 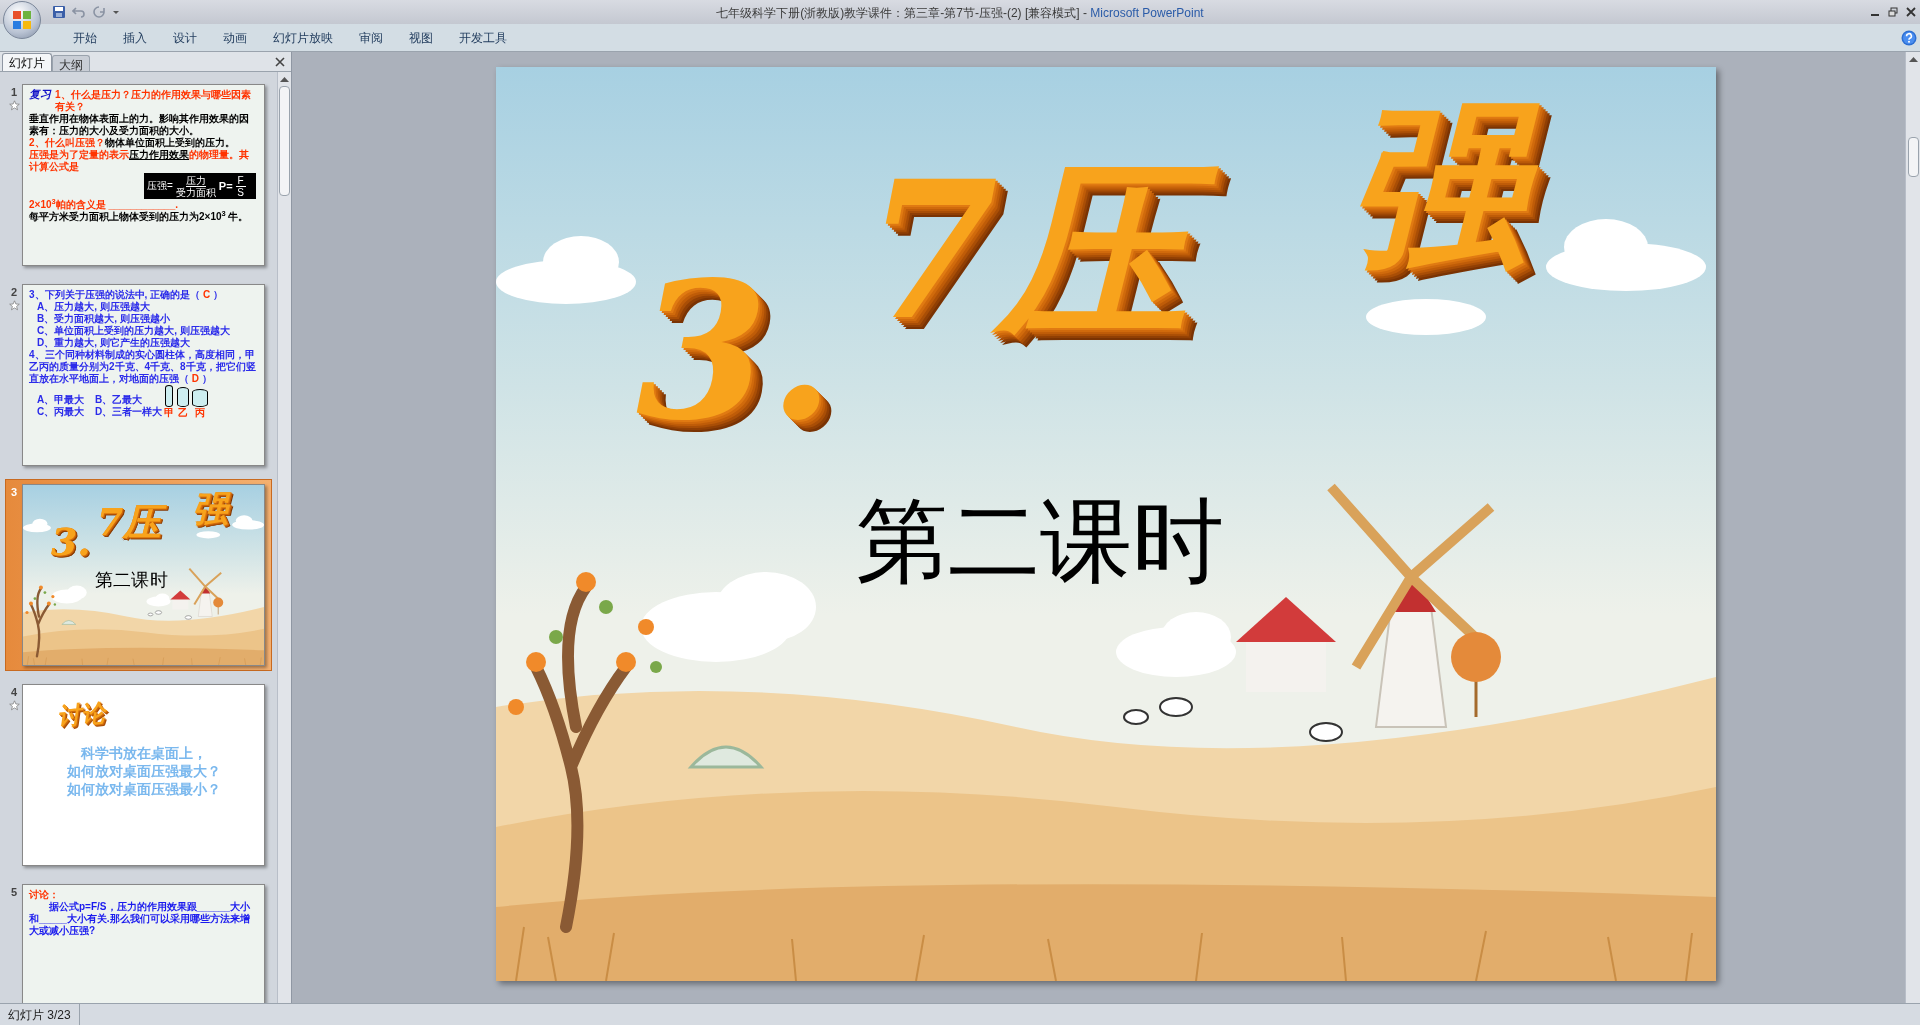 I want to click on slide-label: 复习, so click(x=40, y=95).